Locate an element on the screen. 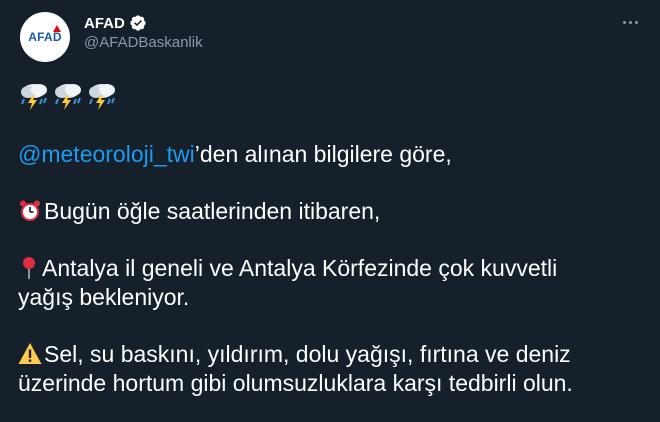  time-text: Bugün öğle saatlerinden itibaren, is located at coordinates (212, 211).